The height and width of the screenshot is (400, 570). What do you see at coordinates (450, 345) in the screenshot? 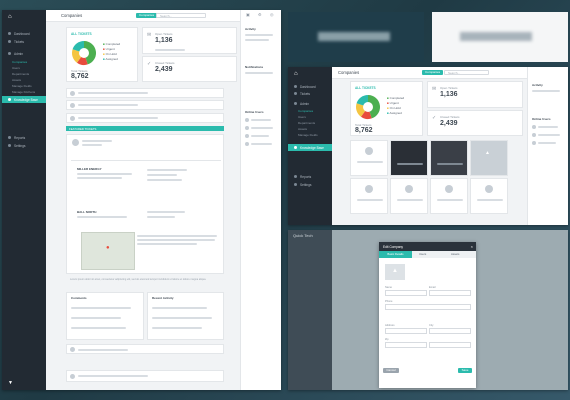
I see `country-select` at bounding box center [450, 345].